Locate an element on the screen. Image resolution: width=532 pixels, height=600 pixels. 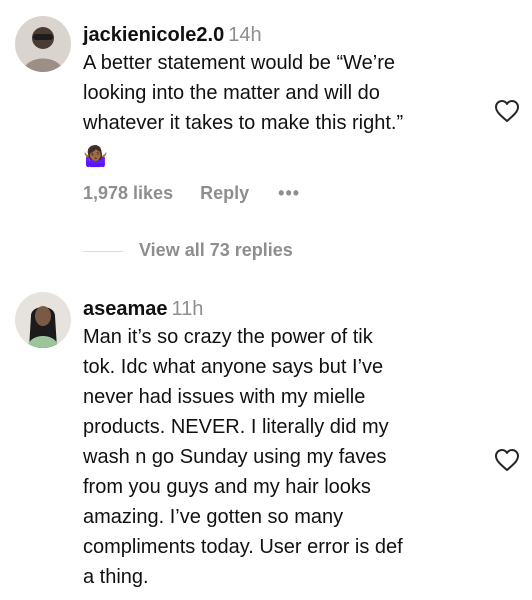
comment-text-line: amazing. I’ve gotten so many is located at coordinates (213, 517).